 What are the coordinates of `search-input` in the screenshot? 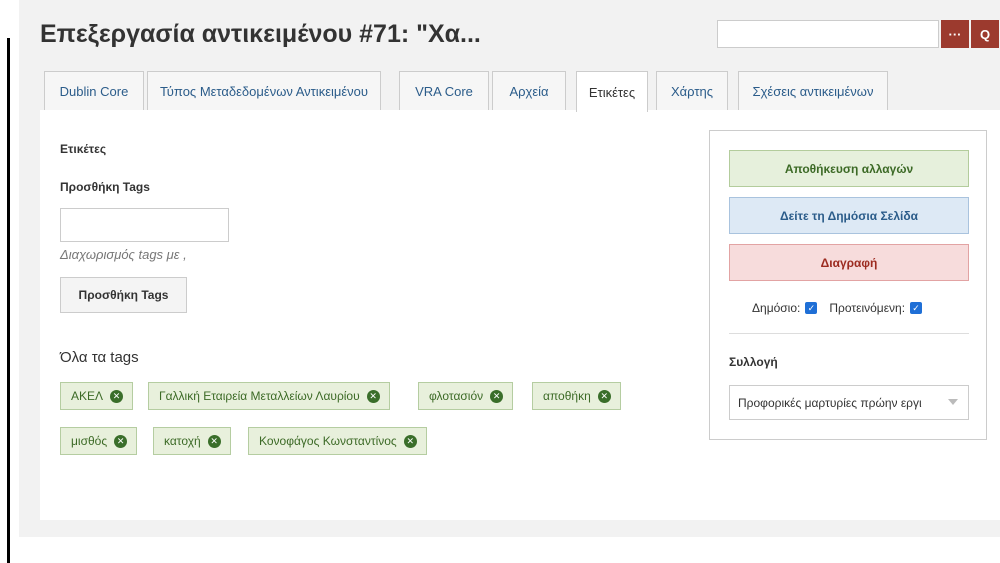 It's located at (828, 34).